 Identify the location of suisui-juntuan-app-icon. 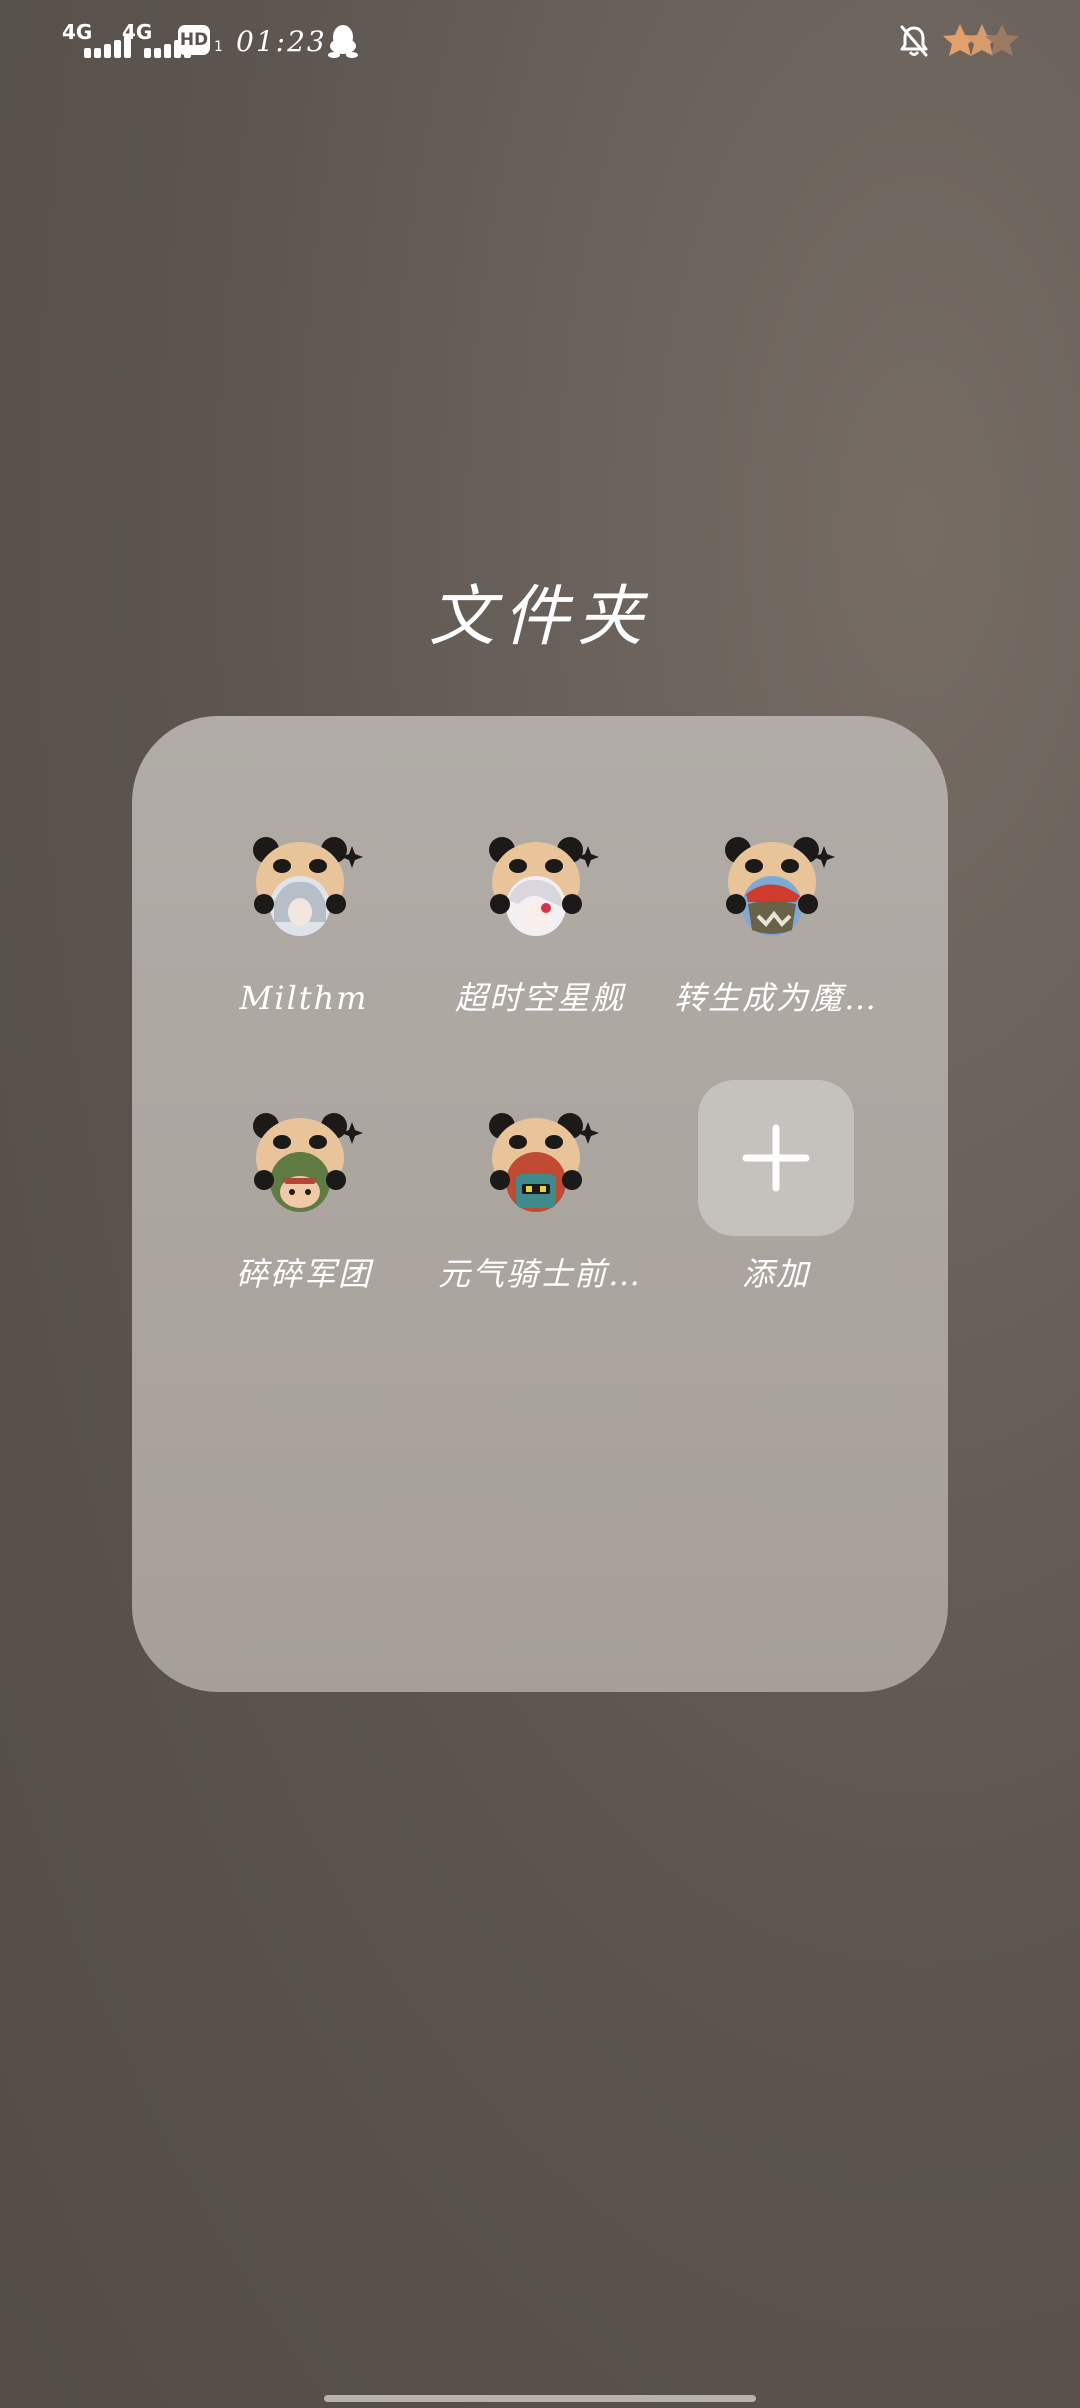
(308, 1162).